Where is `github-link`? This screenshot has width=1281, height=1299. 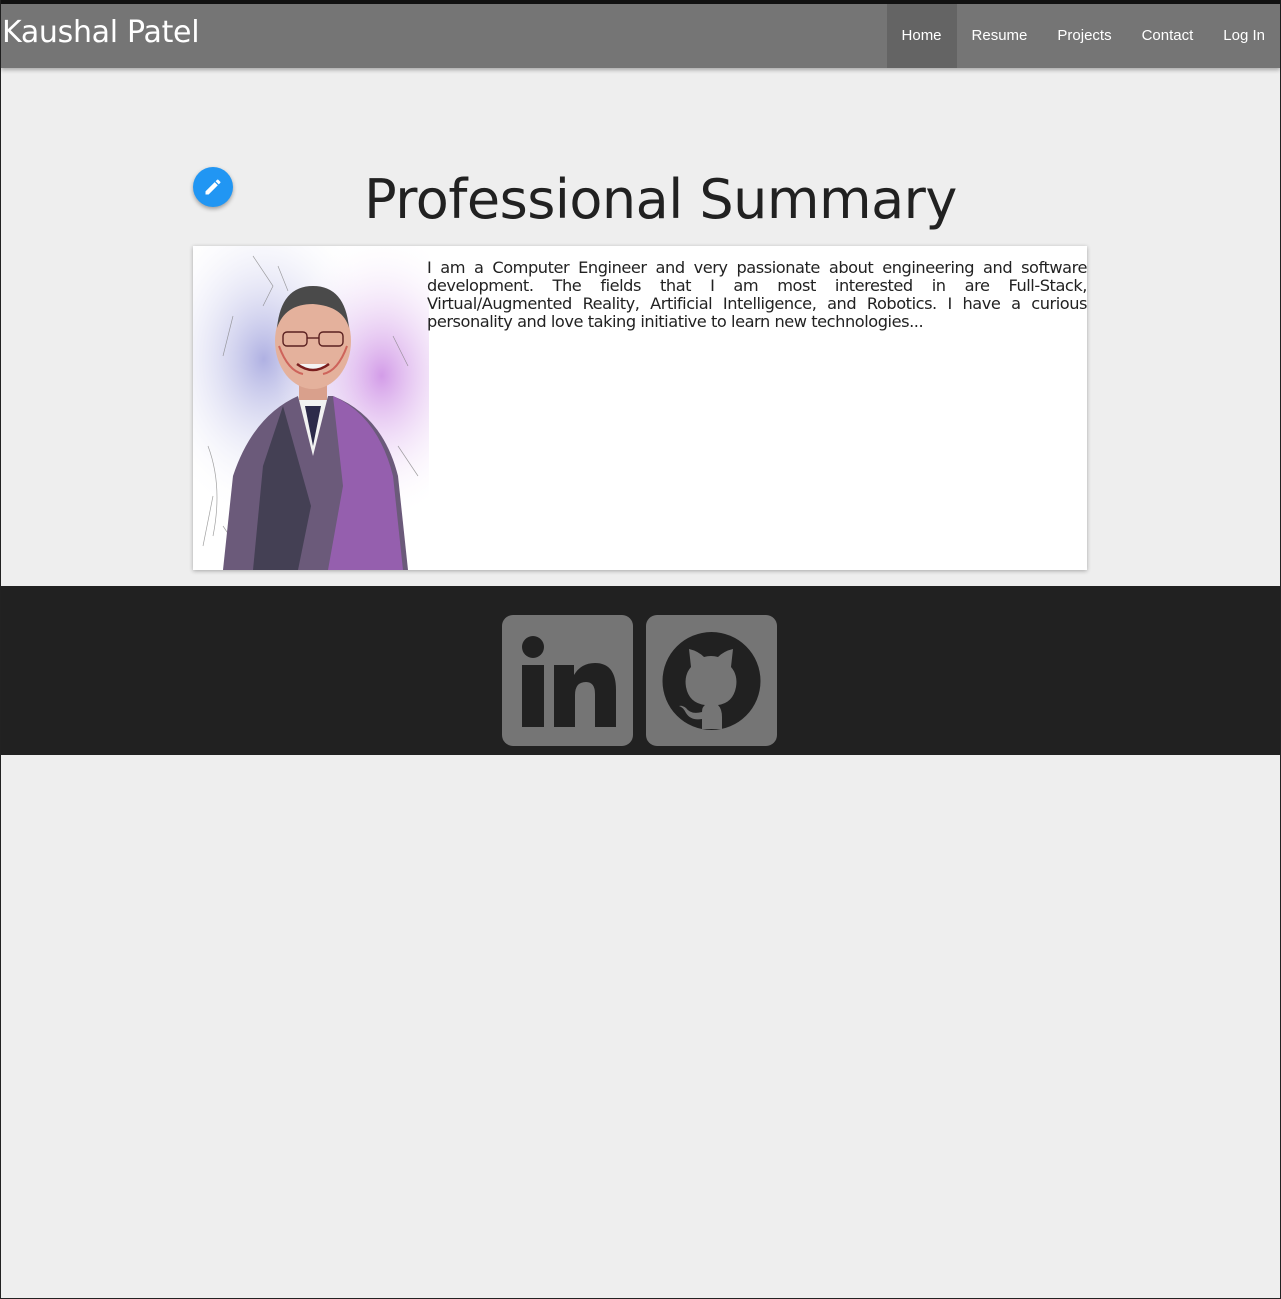 github-link is located at coordinates (711, 680).